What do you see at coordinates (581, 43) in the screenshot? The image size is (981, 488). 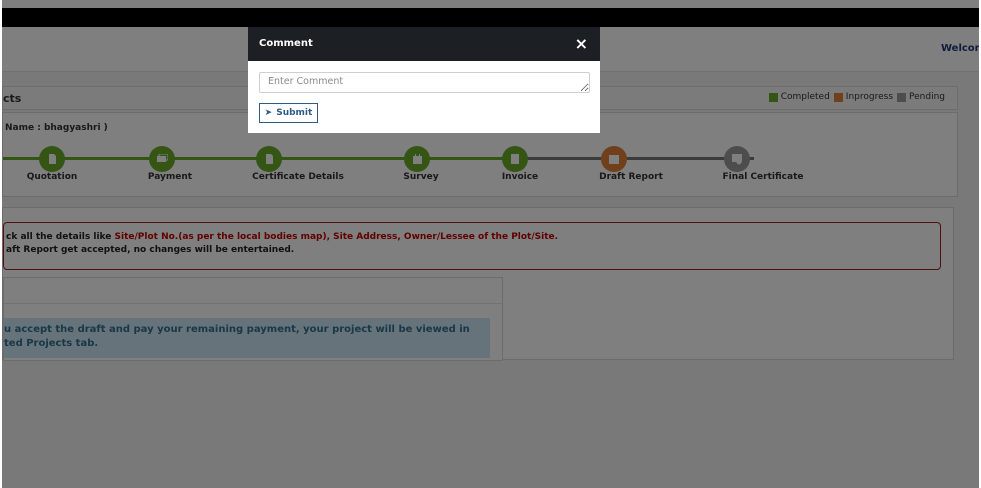 I see `close-icon: ×` at bounding box center [581, 43].